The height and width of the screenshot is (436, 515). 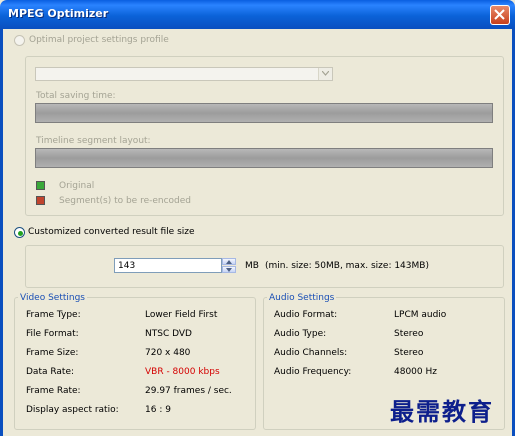 What do you see at coordinates (111, 232) in the screenshot?
I see `customized-size-label: Customized converted result file size` at bounding box center [111, 232].